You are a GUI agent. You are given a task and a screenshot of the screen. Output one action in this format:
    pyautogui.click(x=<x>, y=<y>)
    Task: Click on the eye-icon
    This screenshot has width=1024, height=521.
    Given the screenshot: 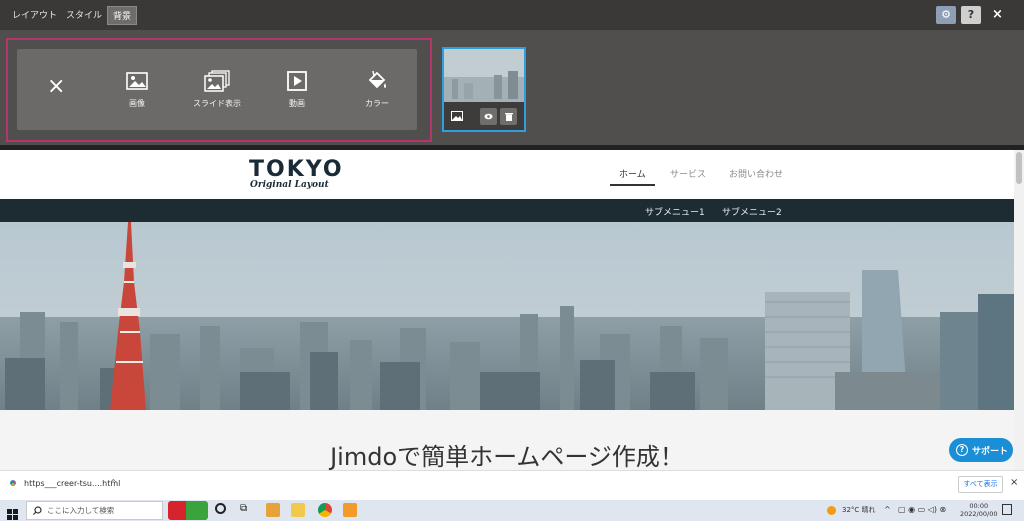 What is the action you would take?
    pyautogui.click(x=488, y=116)
    